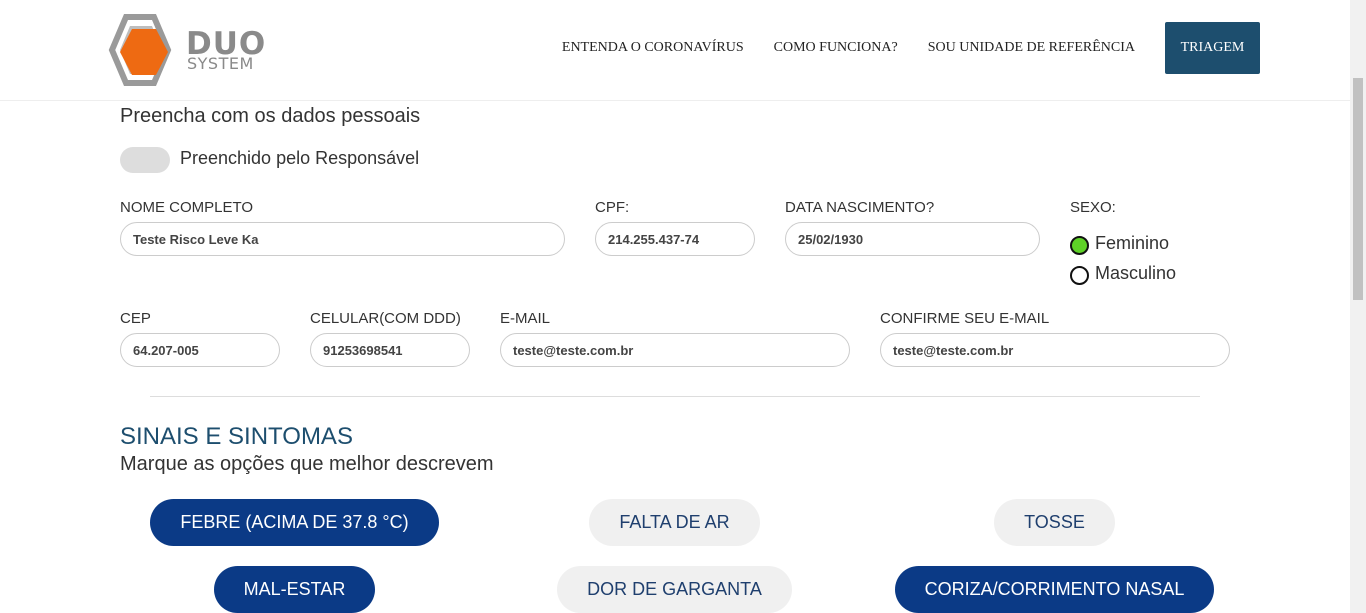 The height and width of the screenshot is (613, 1366). Describe the element at coordinates (1212, 48) in the screenshot. I see `triagem-button: TRIAGEM` at that location.